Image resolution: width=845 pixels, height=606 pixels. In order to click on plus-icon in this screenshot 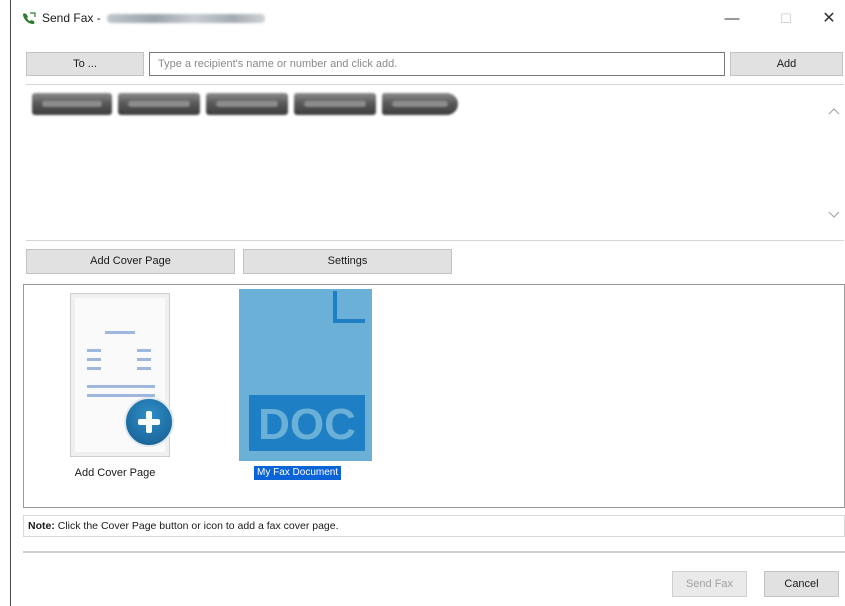, I will do `click(149, 422)`.